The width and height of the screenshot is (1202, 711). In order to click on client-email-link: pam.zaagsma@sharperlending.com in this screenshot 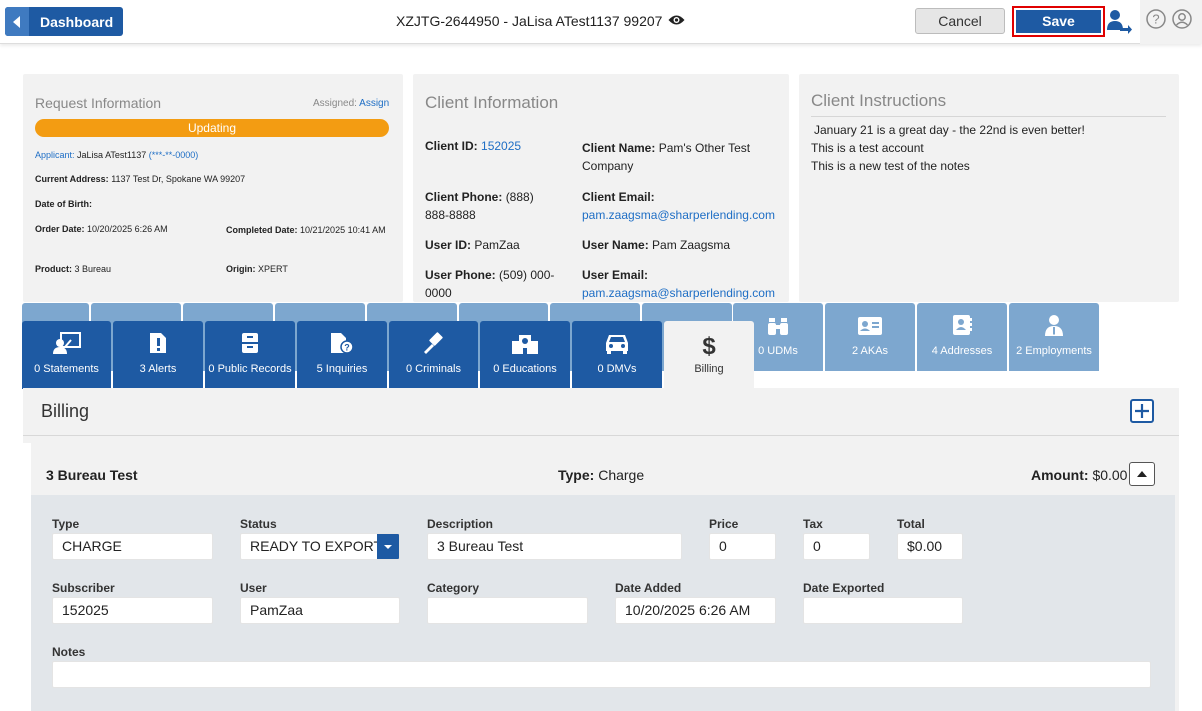, I will do `click(678, 215)`.